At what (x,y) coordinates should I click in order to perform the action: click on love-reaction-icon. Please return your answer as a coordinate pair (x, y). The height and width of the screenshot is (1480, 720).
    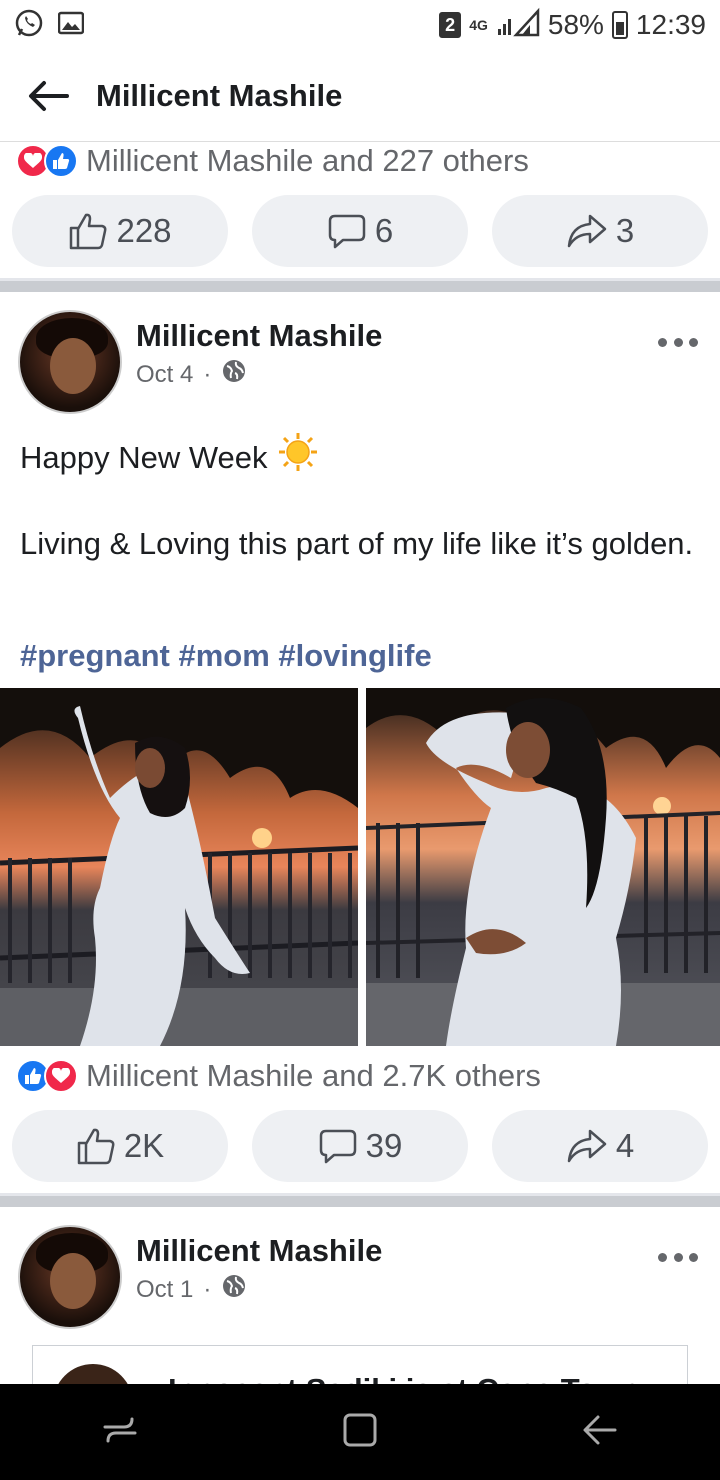
    Looking at the image, I should click on (61, 1076).